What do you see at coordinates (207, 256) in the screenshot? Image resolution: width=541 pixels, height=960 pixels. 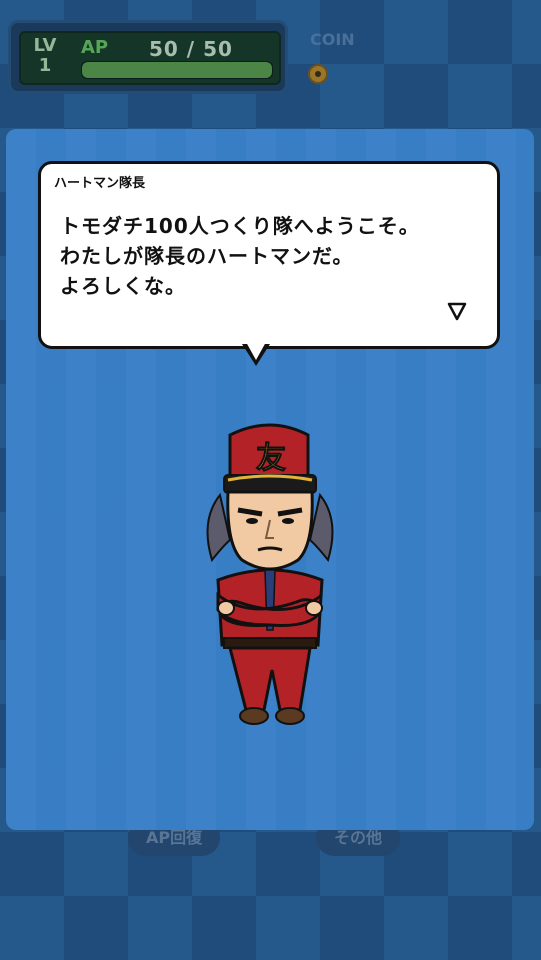 I see `dialog-line-2: わたしが隊長のハートマンだ。` at bounding box center [207, 256].